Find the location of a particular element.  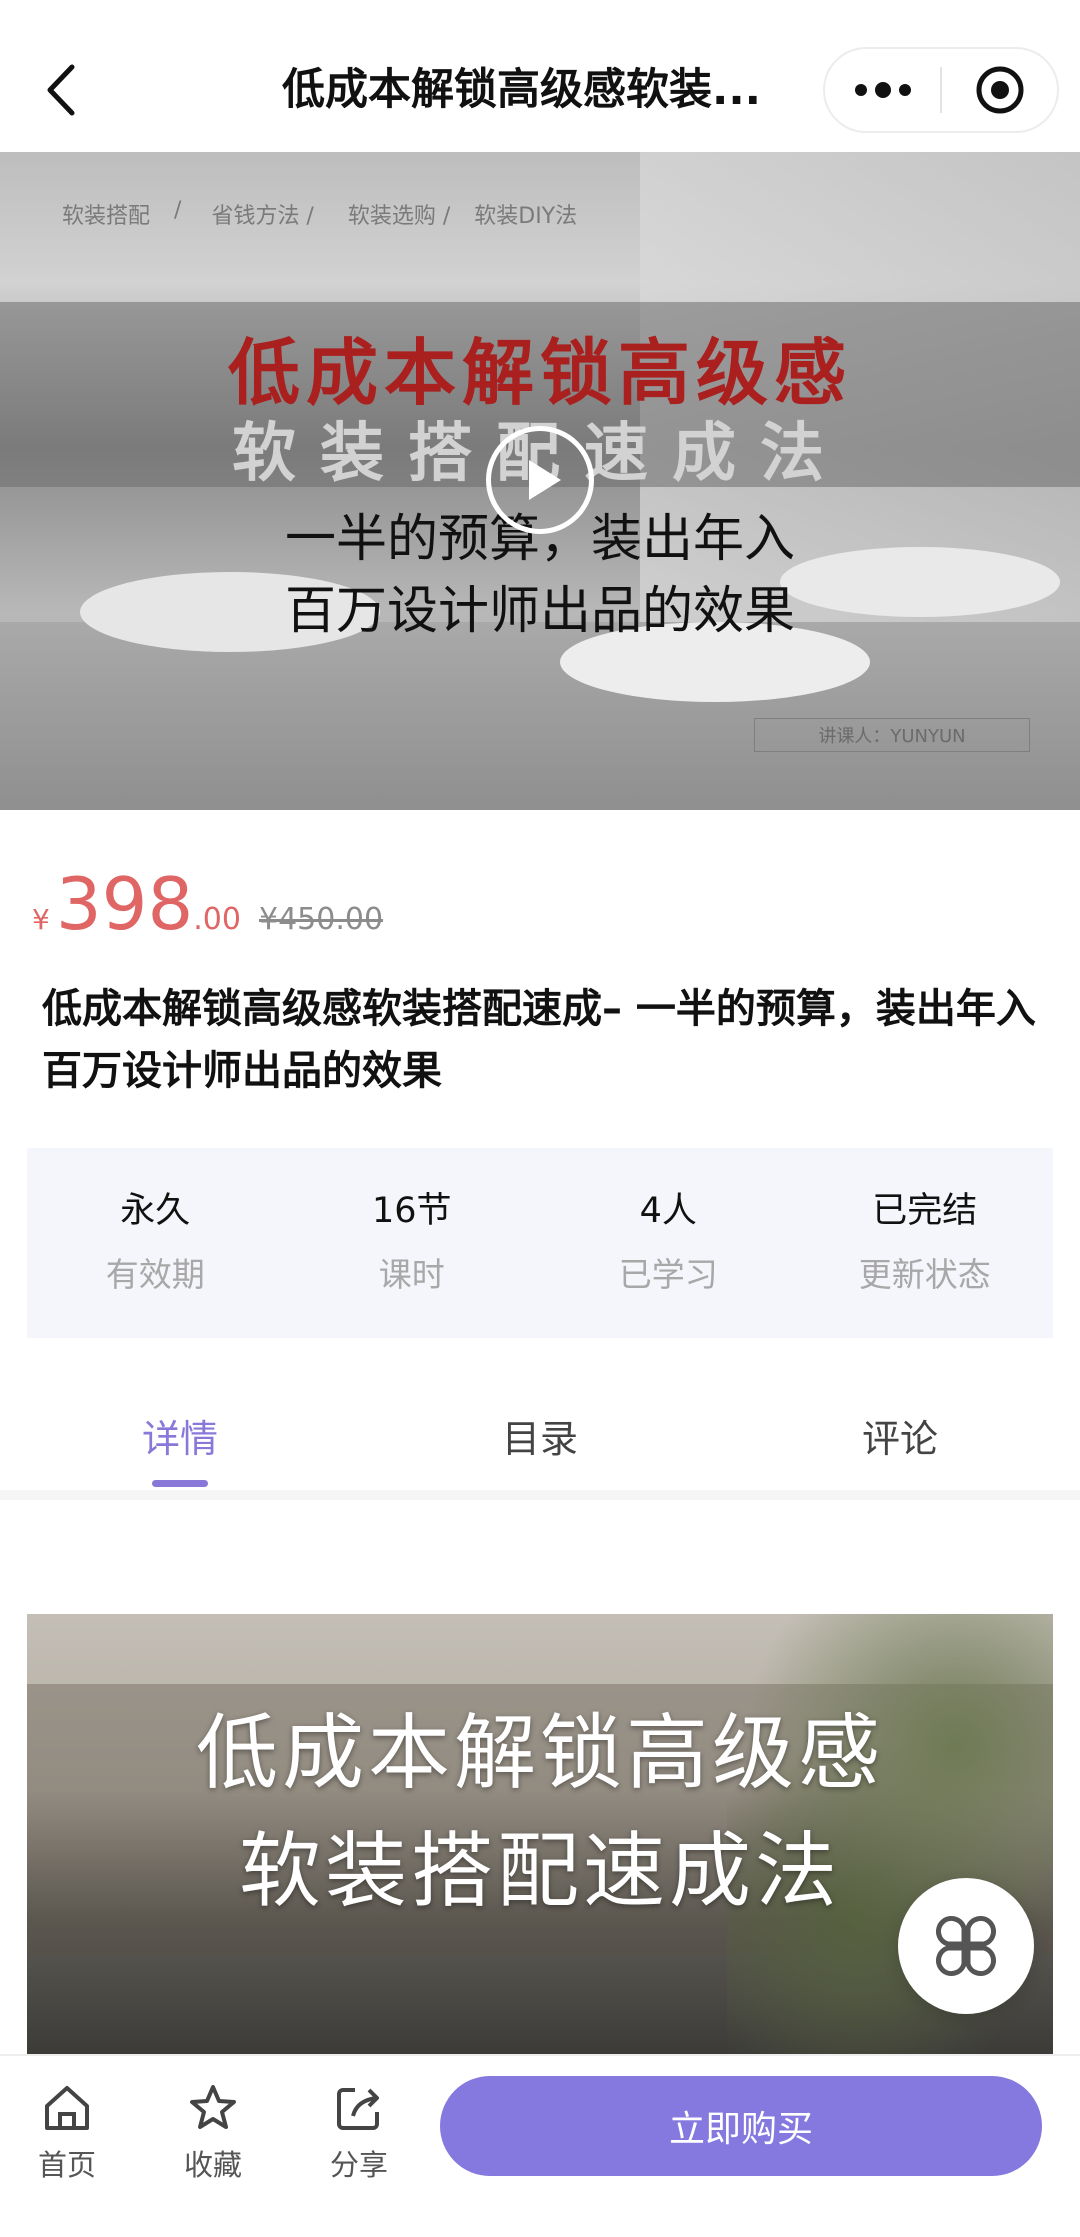

tab-label: 评论 is located at coordinates (899, 1439).